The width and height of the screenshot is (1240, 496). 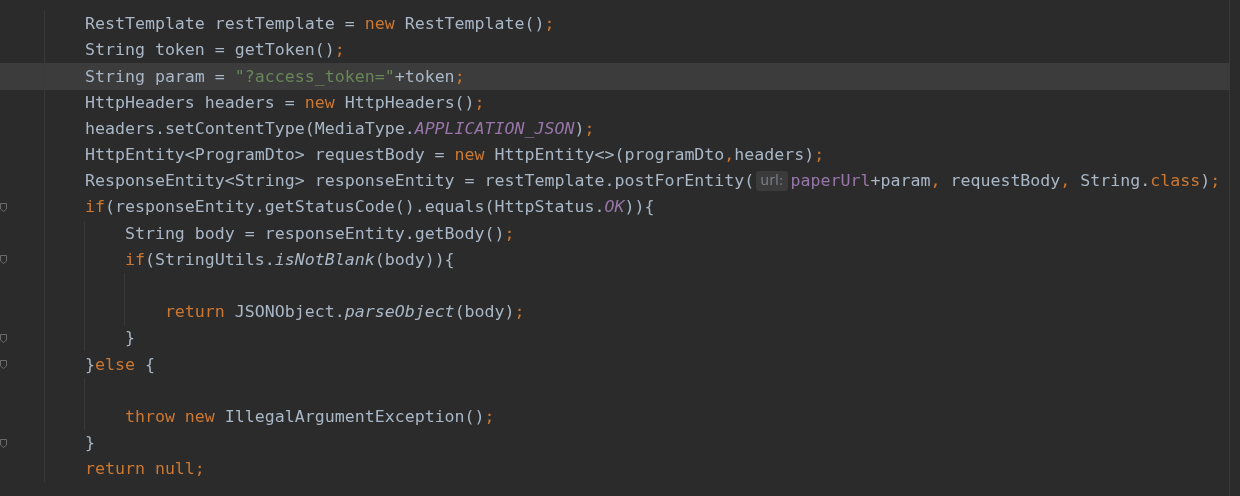 I want to click on code-line: RestTemplate restTemplate = new RestTemplate();, so click(x=319, y=24).